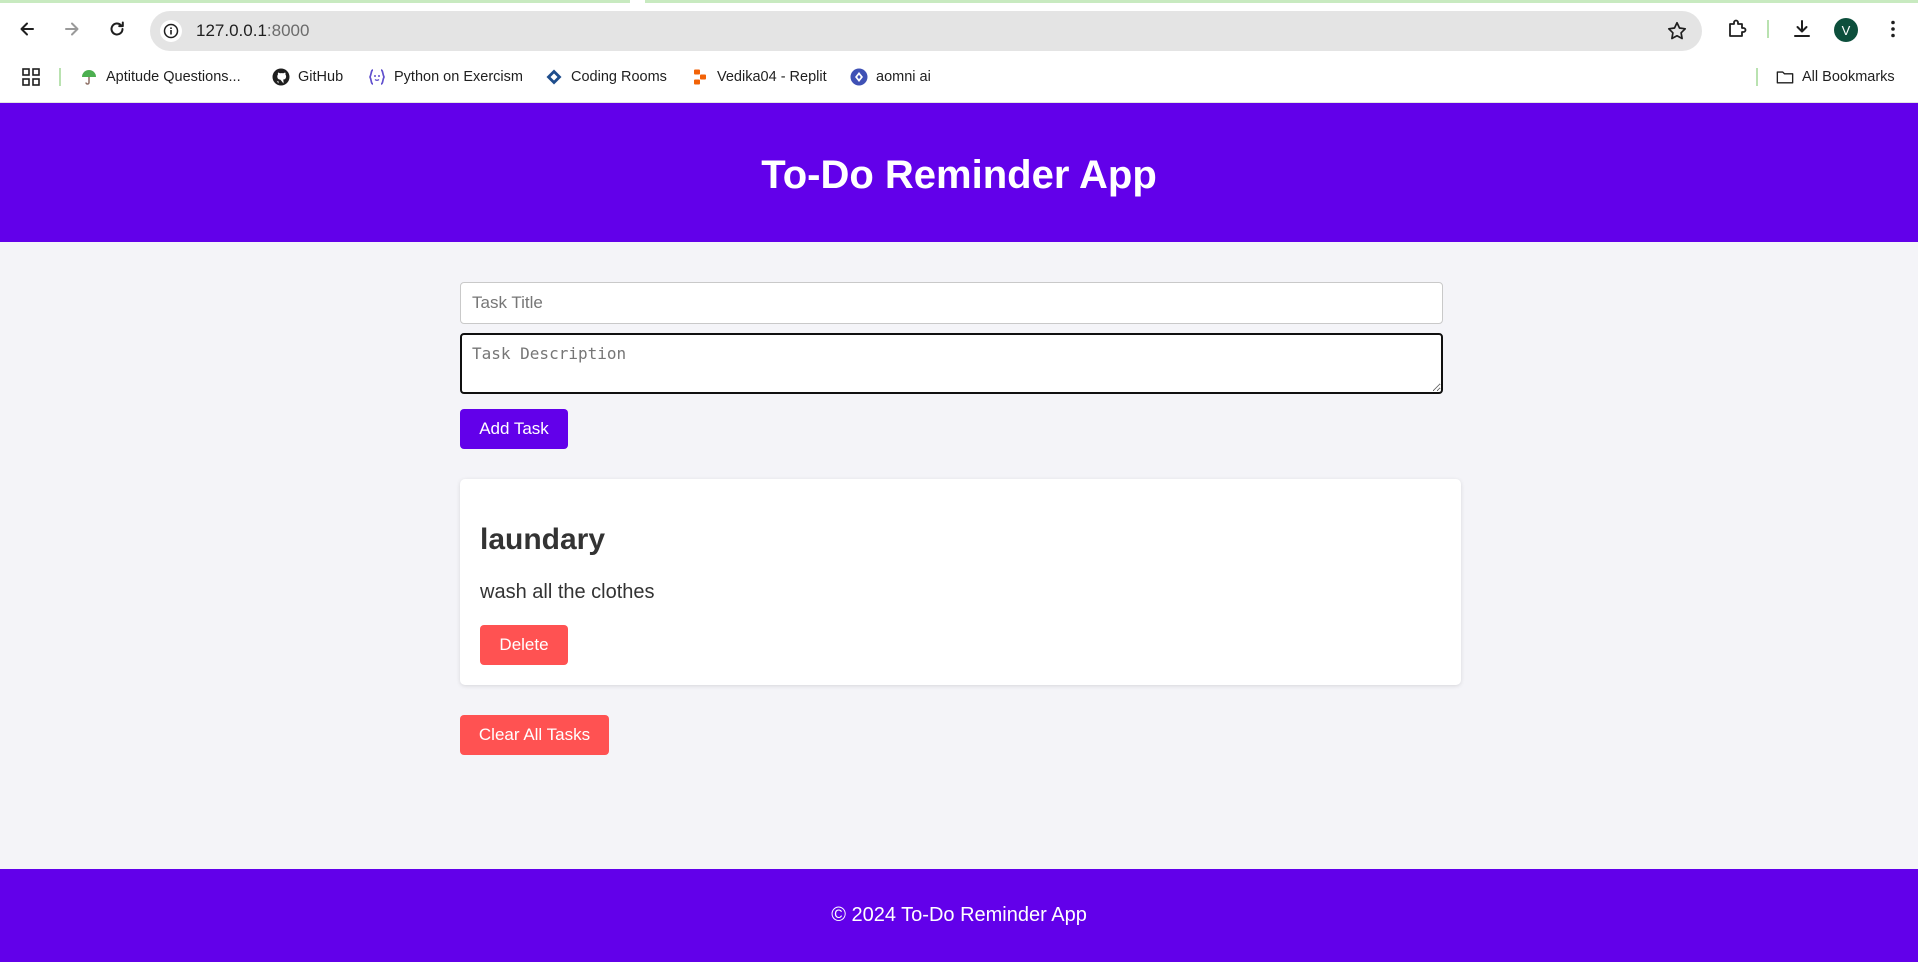 The image size is (1918, 962). I want to click on url-text: 127.0.0.1:8000, so click(252, 31).